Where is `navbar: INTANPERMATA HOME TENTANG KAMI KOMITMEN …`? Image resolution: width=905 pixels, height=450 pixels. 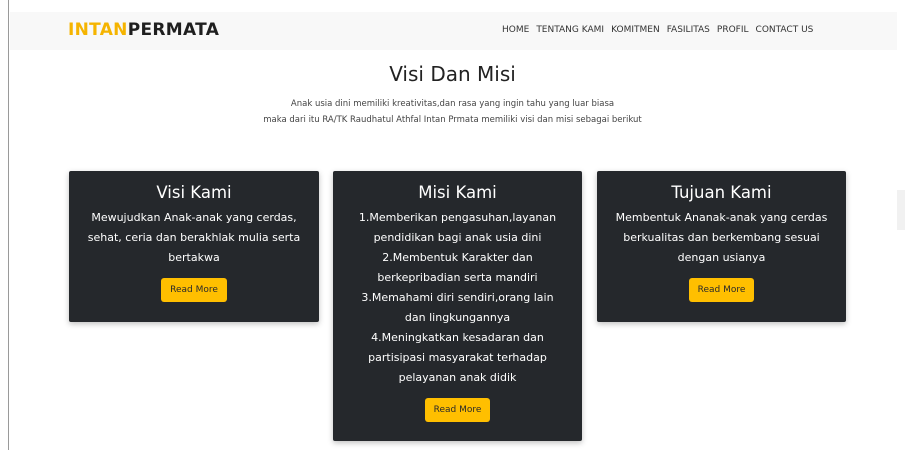
navbar: INTANPERMATA HOME TENTANG KAMI KOMITMEN … is located at coordinates (453, 31).